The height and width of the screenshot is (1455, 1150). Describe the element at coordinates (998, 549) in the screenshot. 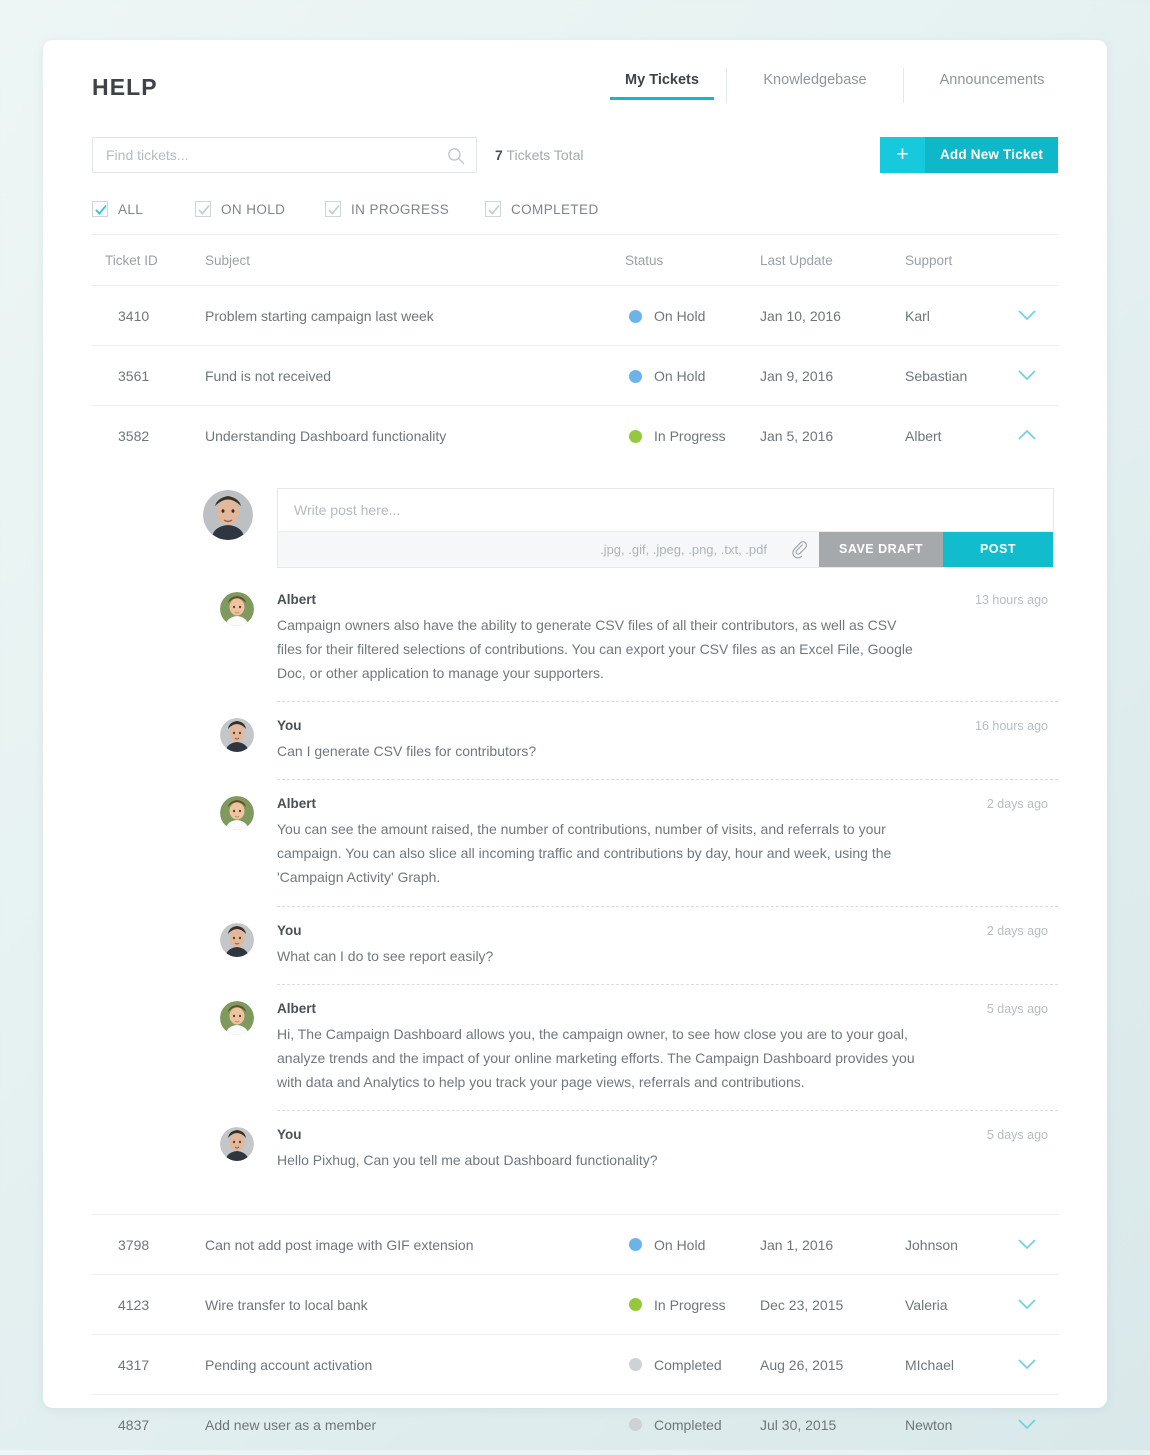

I see `post-button: POST` at that location.